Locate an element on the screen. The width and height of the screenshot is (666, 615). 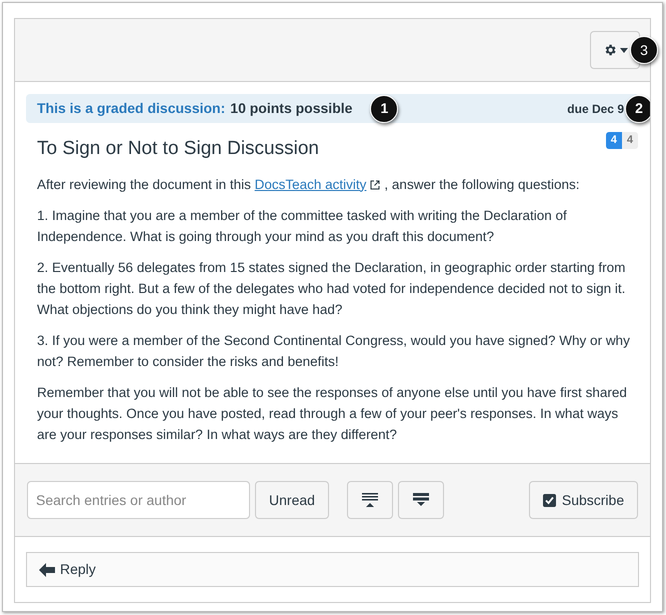
question-paragraph: 1. Imagine that you are a member of the committee tasked with writing the Declaration of Independence. What is going through your mind as you draft this document? is located at coordinates (302, 226).